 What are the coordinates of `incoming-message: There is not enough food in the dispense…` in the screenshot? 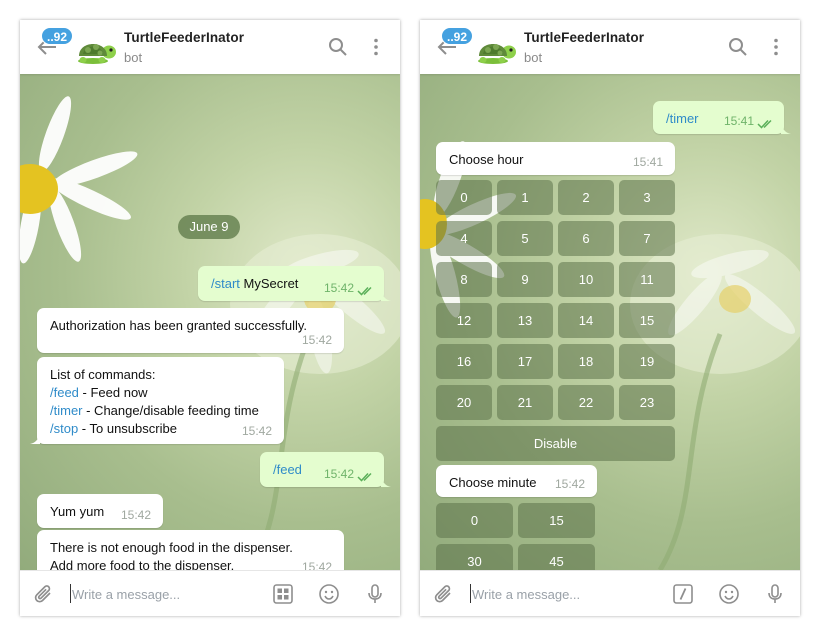 It's located at (190, 550).